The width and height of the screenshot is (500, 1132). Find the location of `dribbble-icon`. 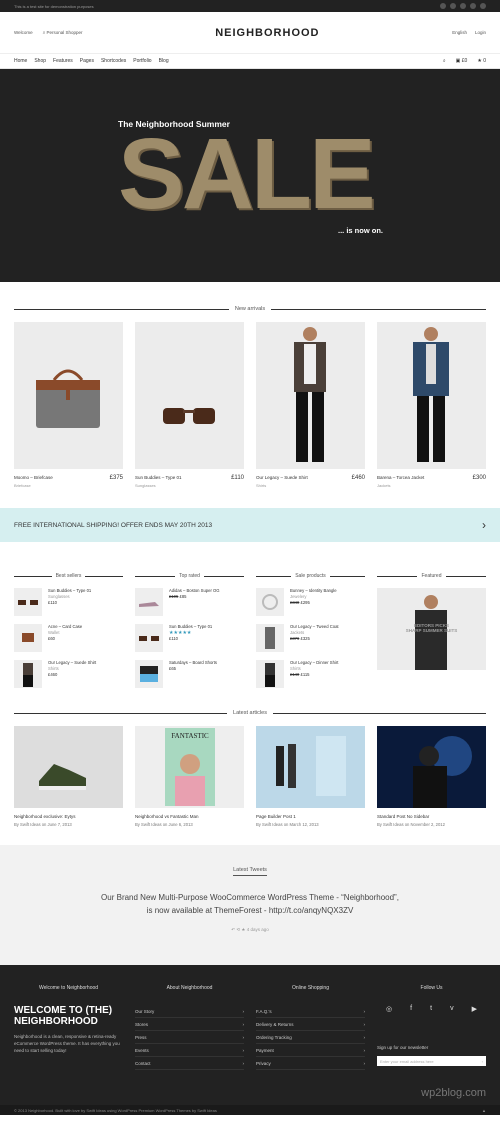

dribbble-icon is located at coordinates (443, 6).